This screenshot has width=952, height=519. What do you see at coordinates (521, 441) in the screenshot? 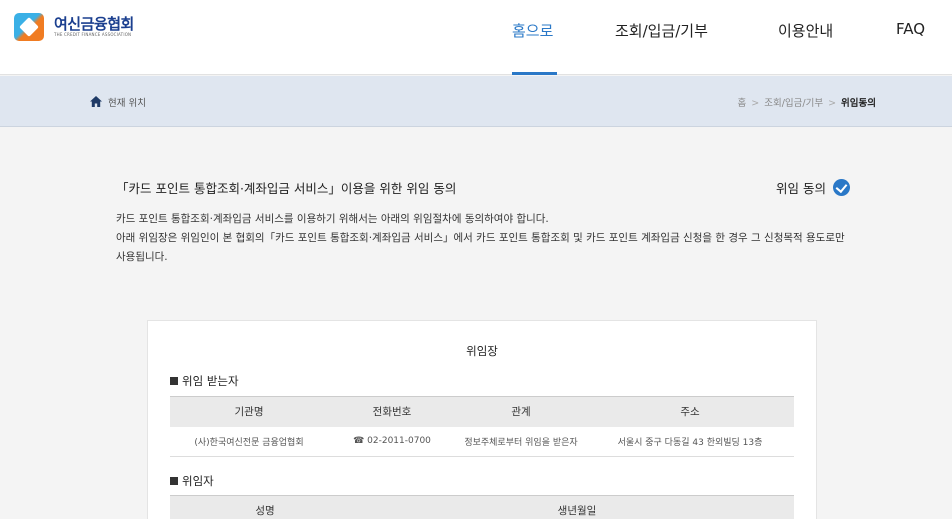
I see `table-cell: 정보주체로부터 위임을 받은자` at bounding box center [521, 441].